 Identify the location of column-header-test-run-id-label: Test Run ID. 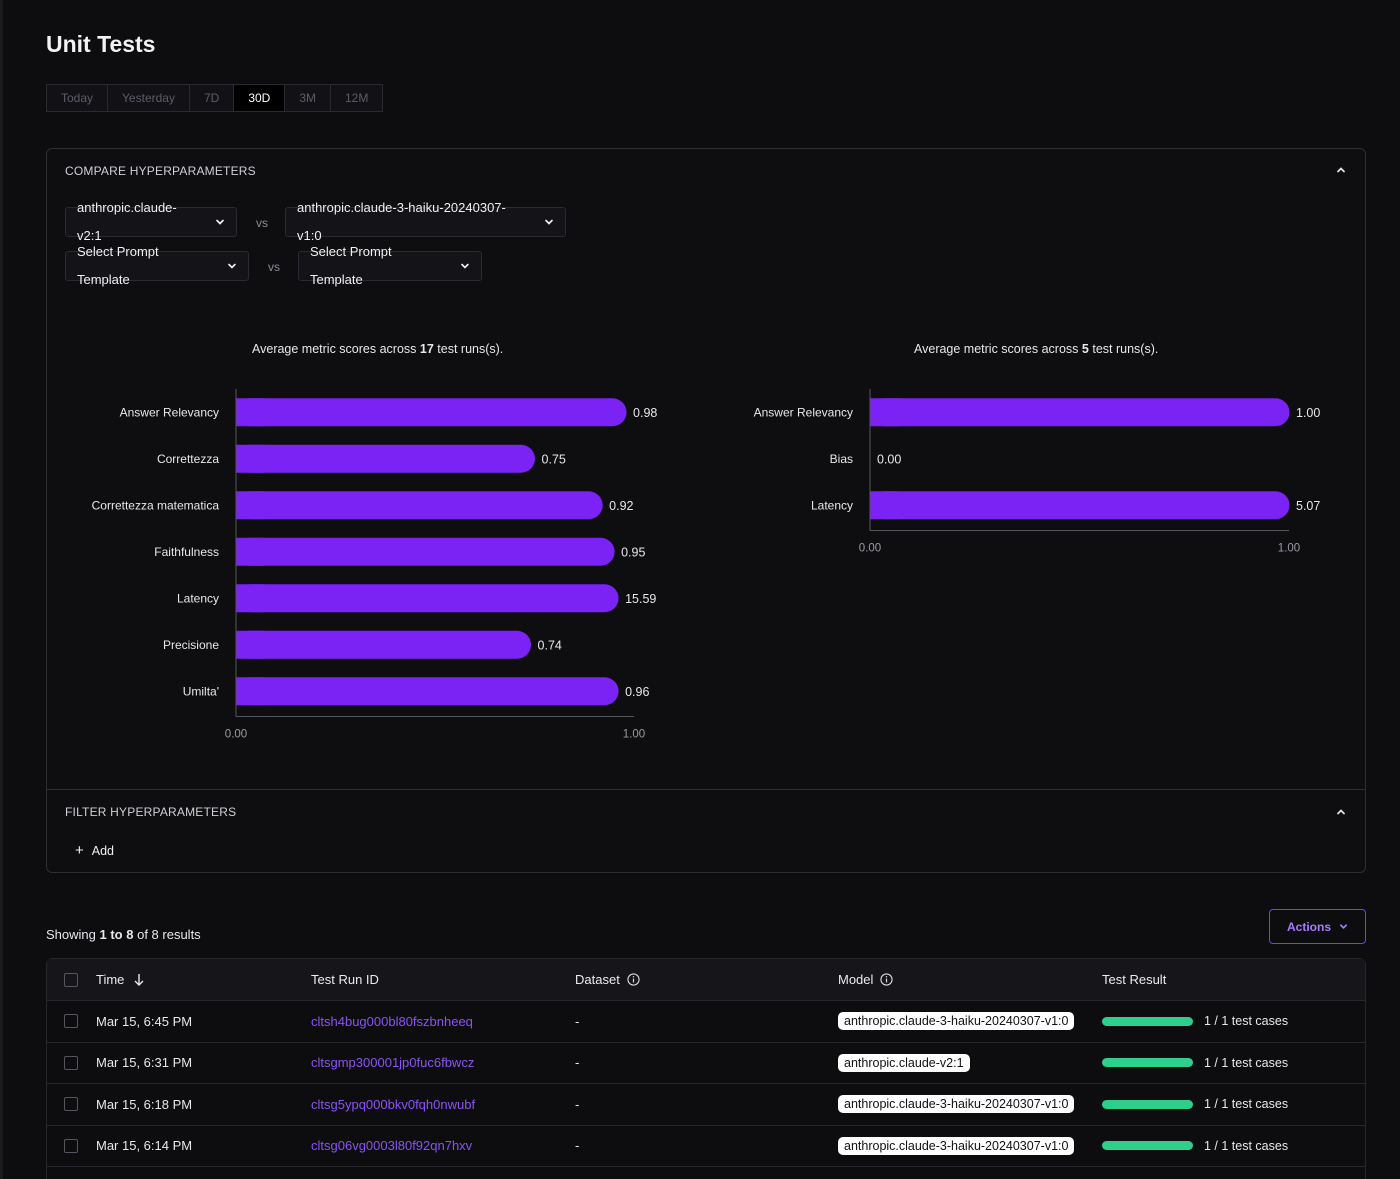
(345, 979).